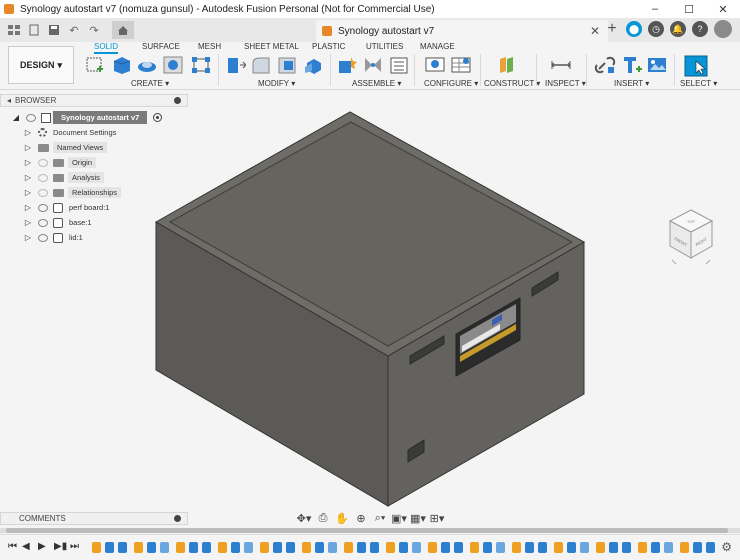  Describe the element at coordinates (451, 83) in the screenshot. I see `configure-menu: CONFIGURE ▾` at that location.